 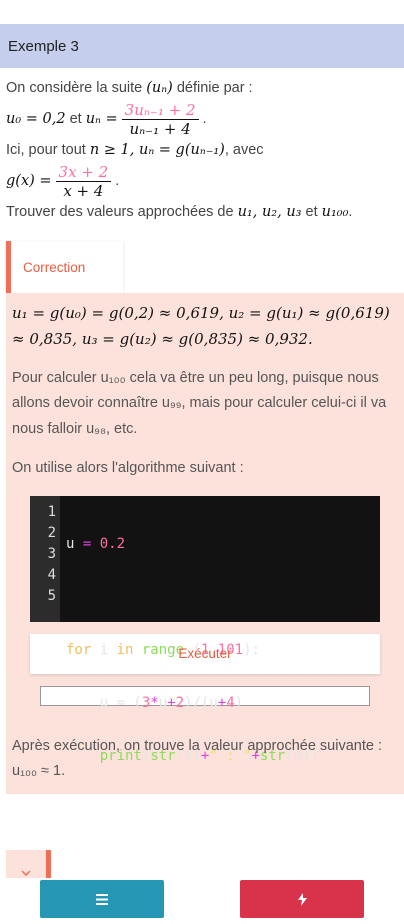 What do you see at coordinates (45, 558) in the screenshot?
I see `line-numbers: 1 2 3 4 5` at bounding box center [45, 558].